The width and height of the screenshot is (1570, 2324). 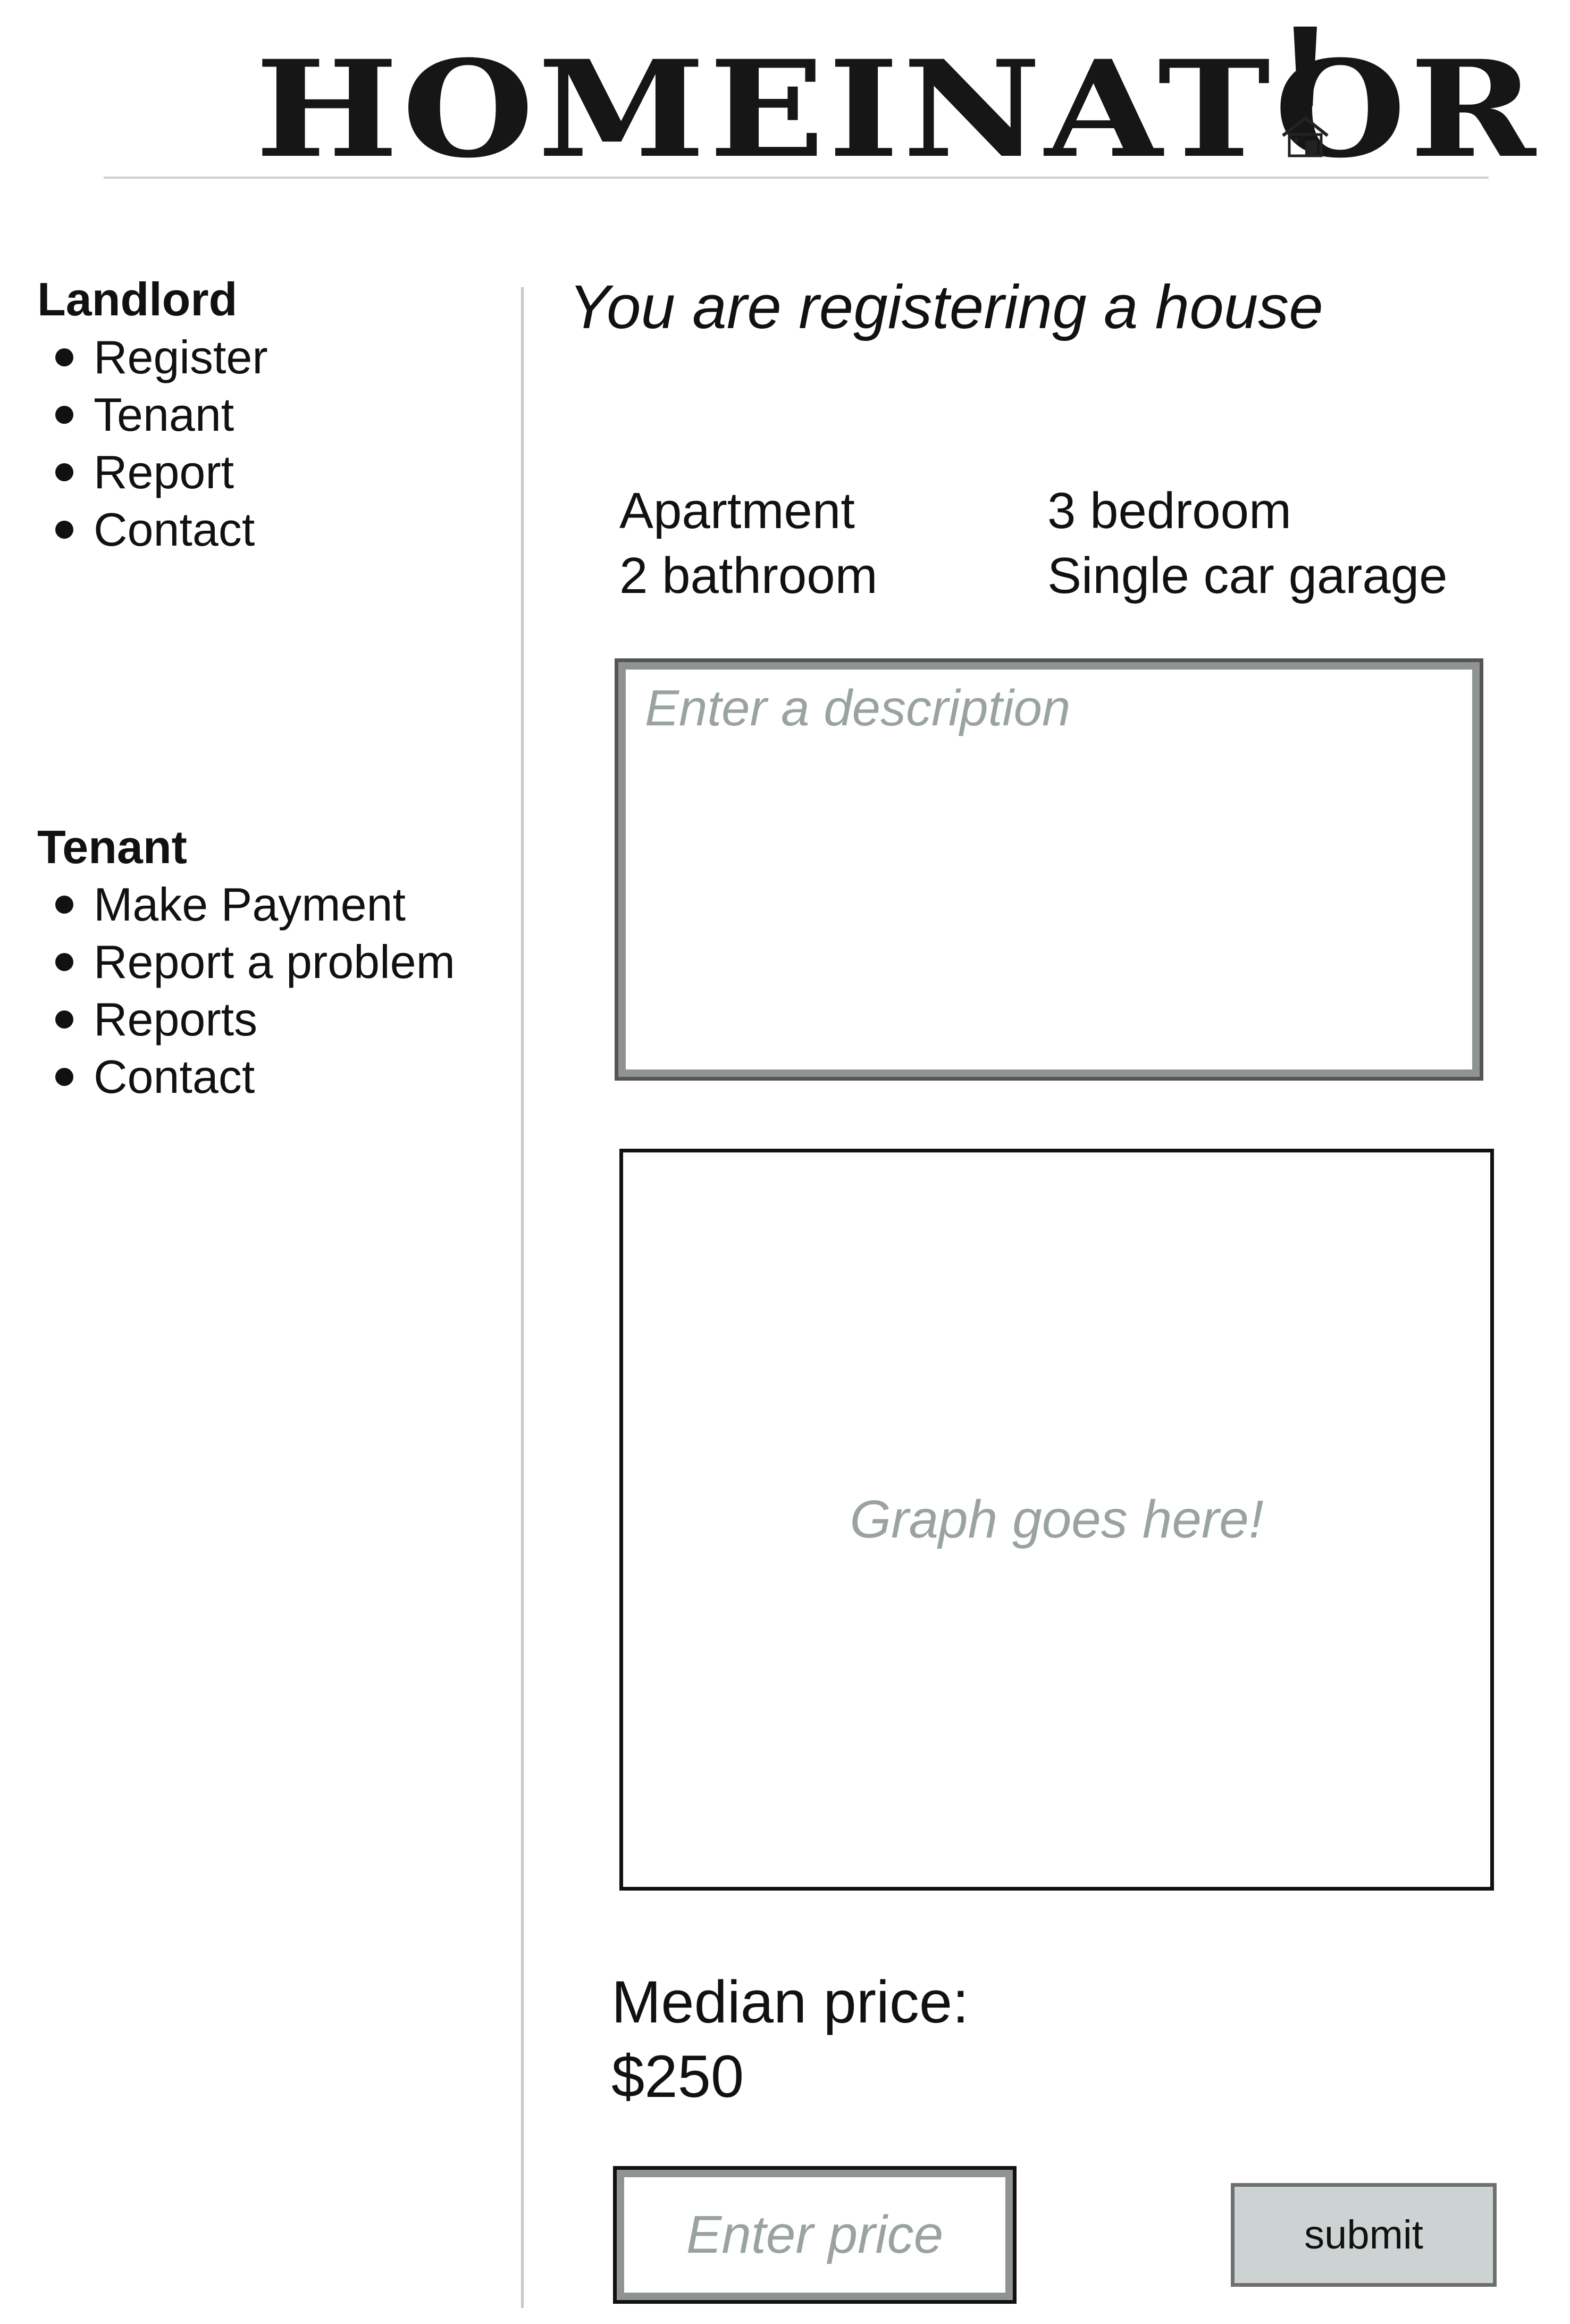 I want to click on sidebar-divider, so click(x=522, y=1297).